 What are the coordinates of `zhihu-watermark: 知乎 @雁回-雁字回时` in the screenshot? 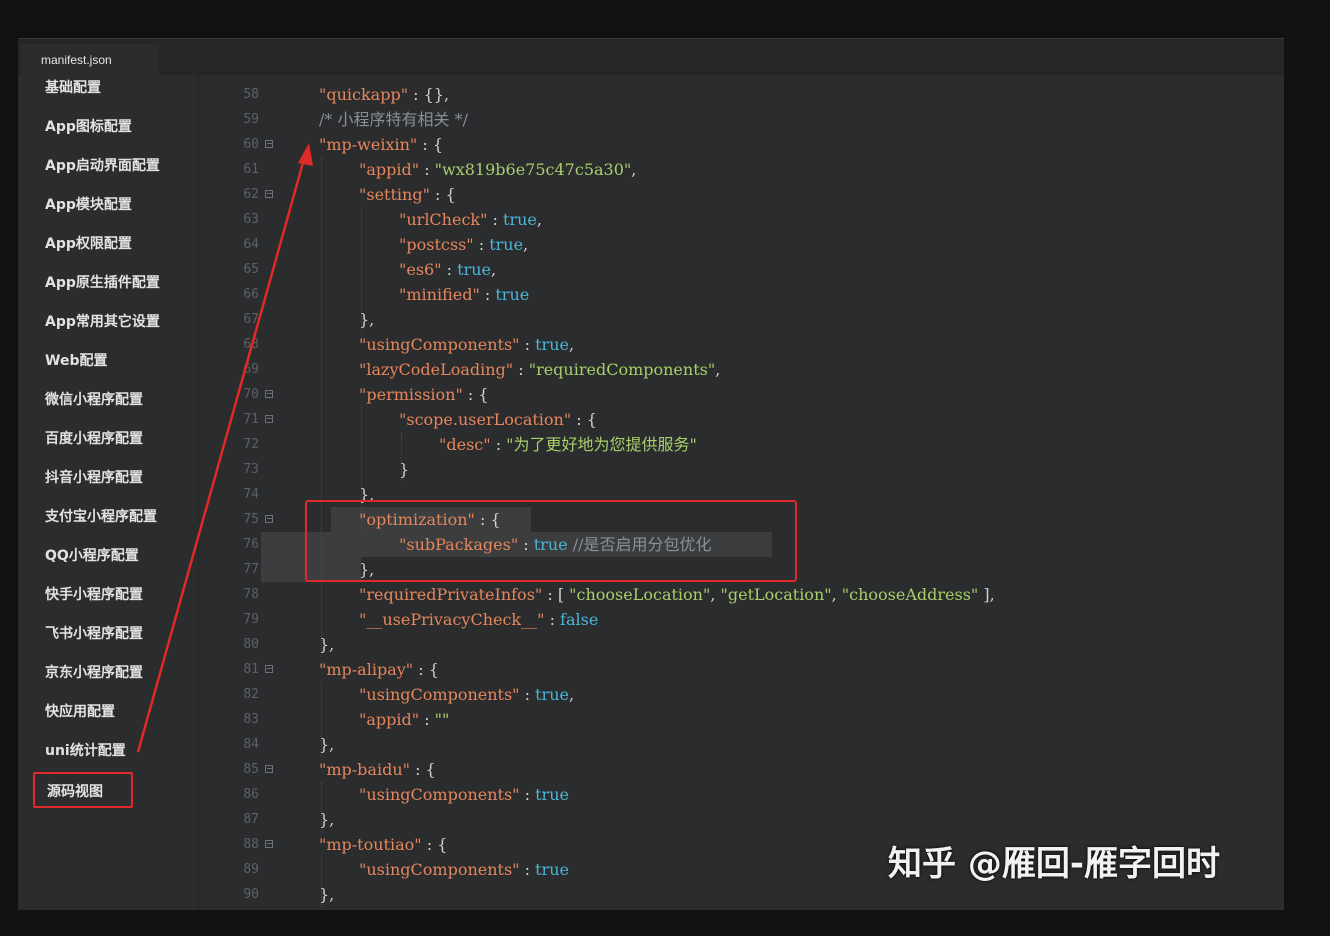 It's located at (1054, 864).